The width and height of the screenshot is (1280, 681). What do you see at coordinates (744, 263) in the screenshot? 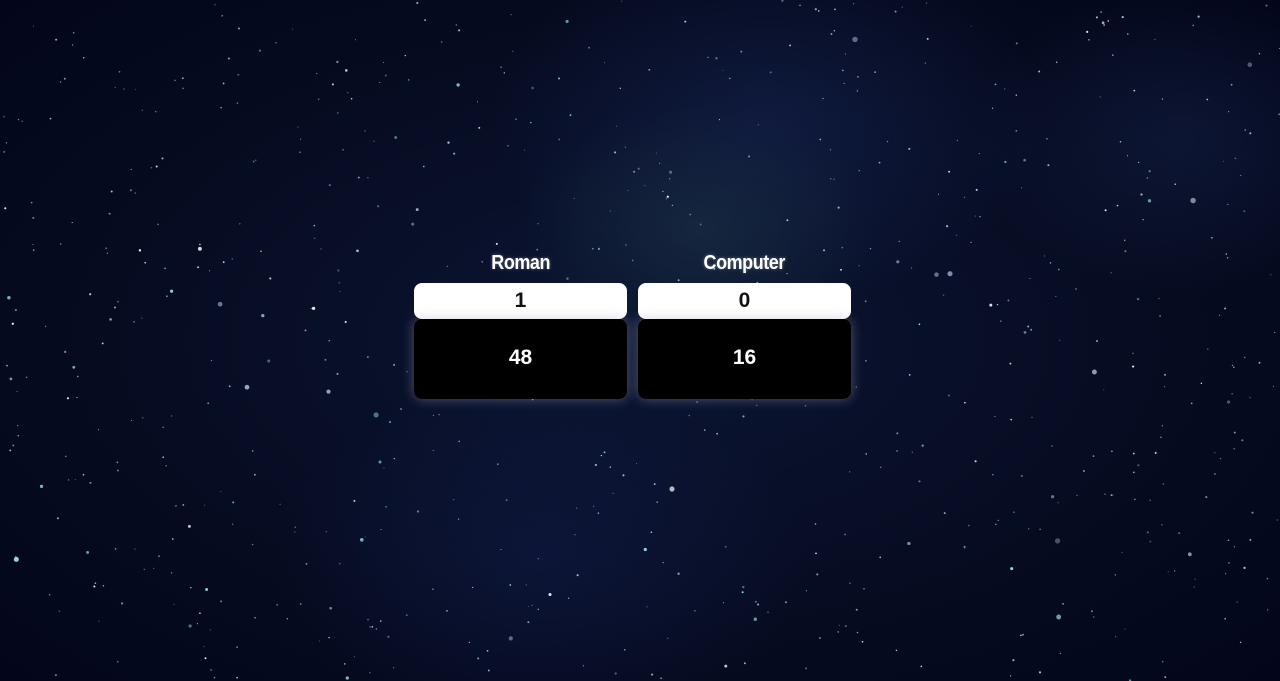
I see `player-name: Computer` at bounding box center [744, 263].